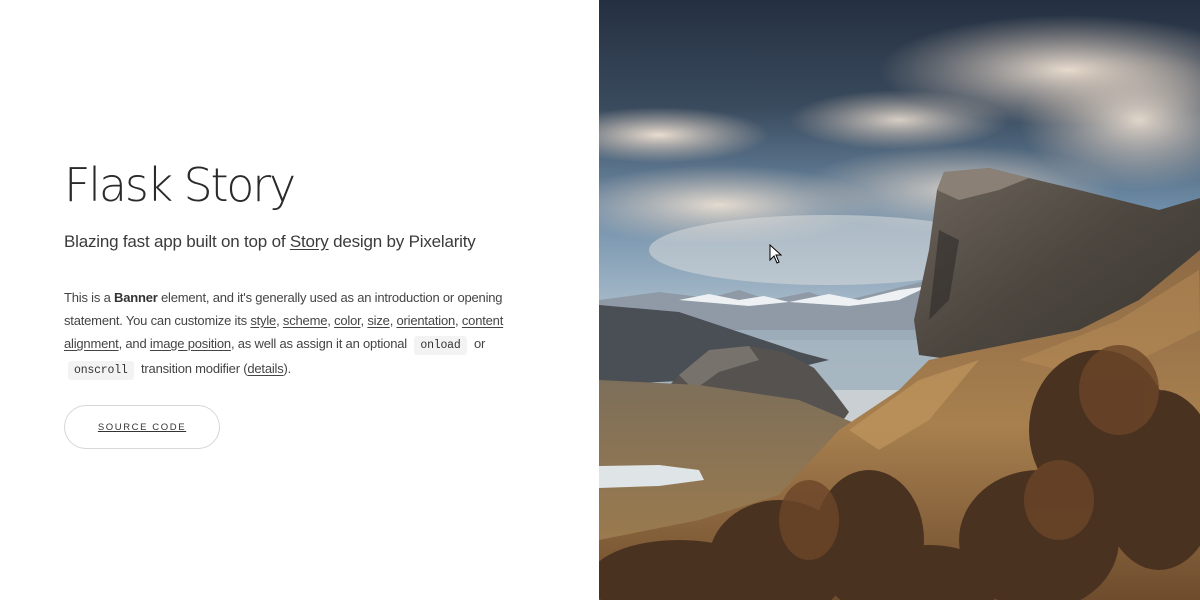 The image size is (1200, 600). Describe the element at coordinates (305, 320) in the screenshot. I see `scheme-link: scheme` at that location.